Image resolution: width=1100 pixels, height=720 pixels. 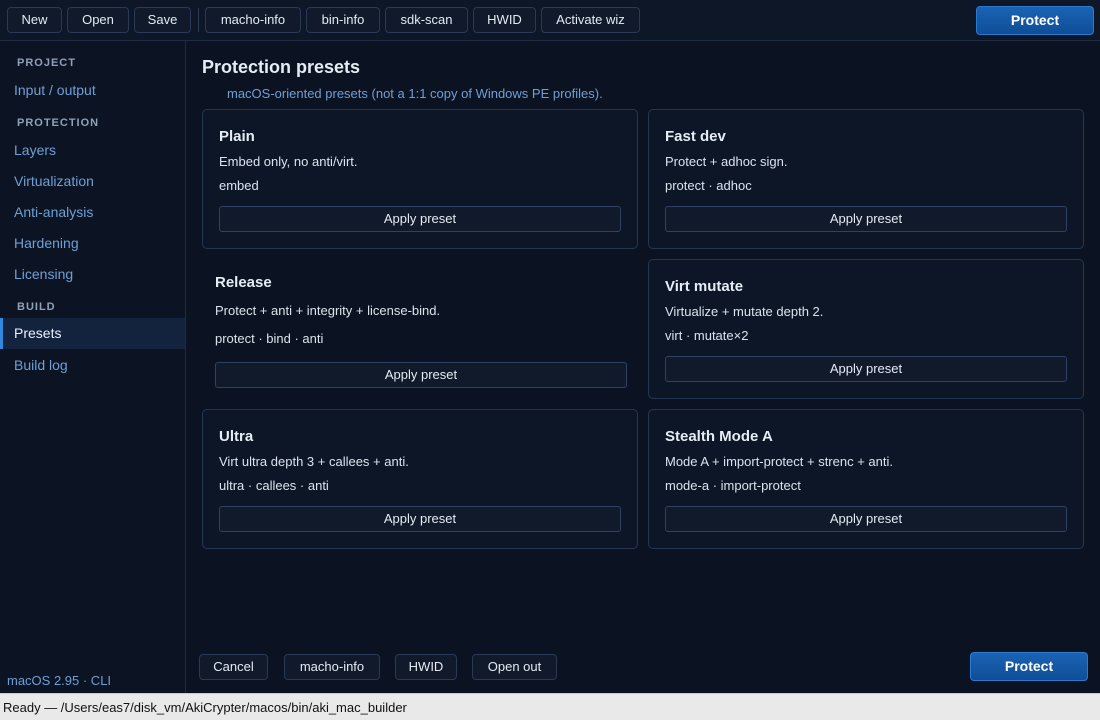 What do you see at coordinates (281, 67) in the screenshot?
I see `page-title: Protection presets` at bounding box center [281, 67].